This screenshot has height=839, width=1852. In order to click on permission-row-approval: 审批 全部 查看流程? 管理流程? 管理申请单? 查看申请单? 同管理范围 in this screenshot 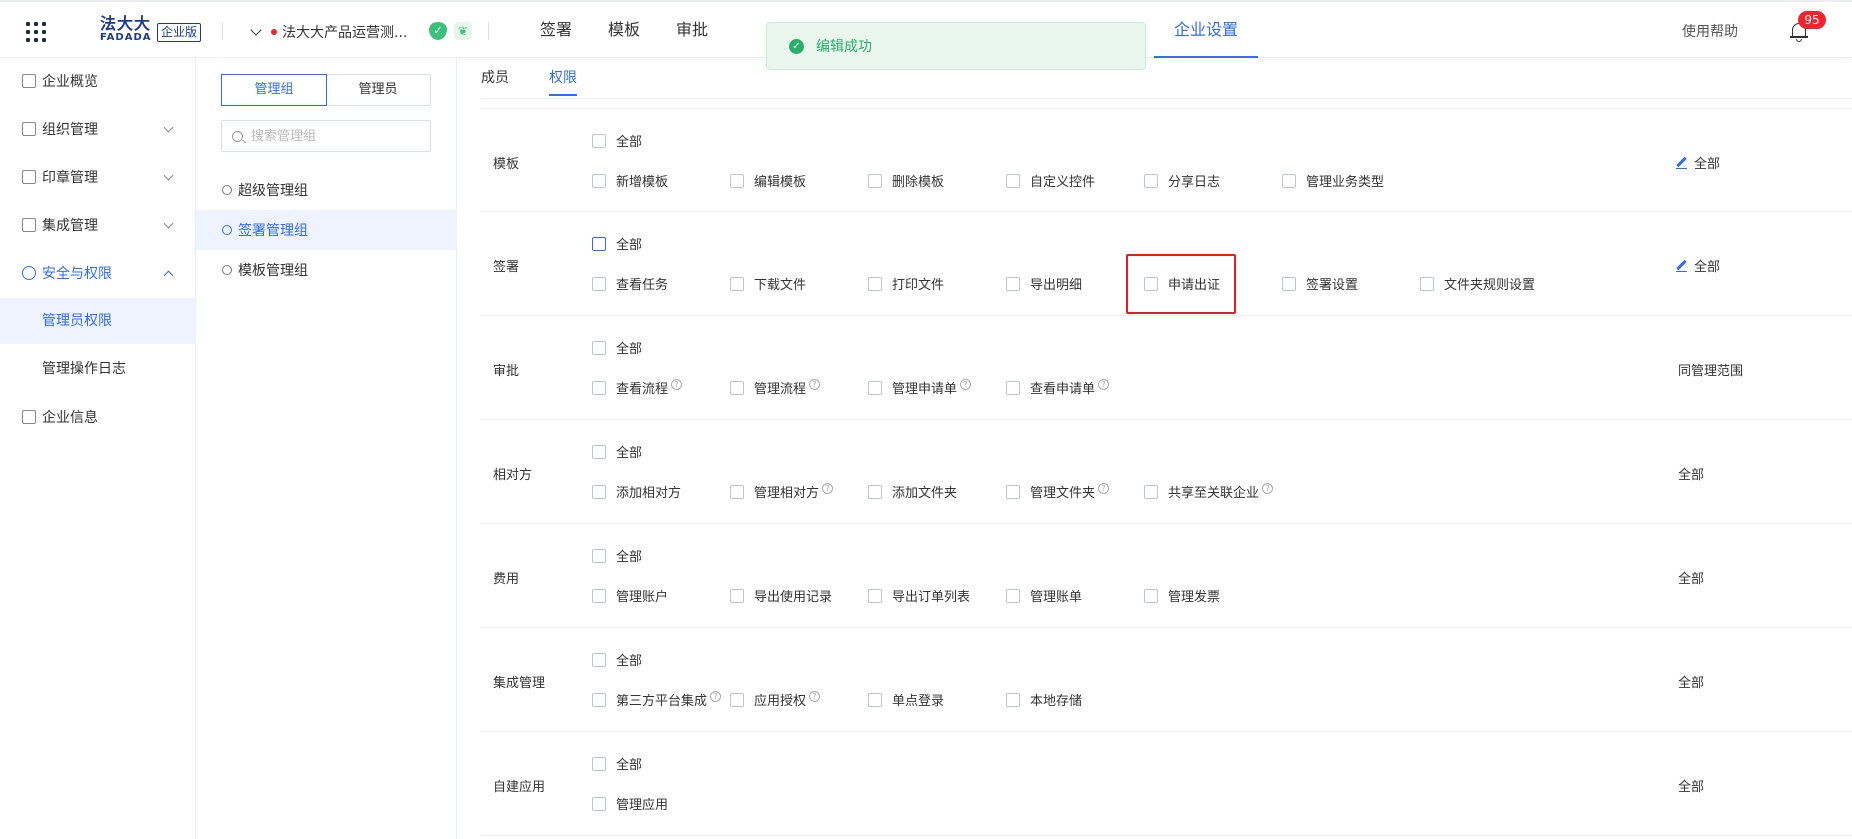, I will do `click(1166, 368)`.